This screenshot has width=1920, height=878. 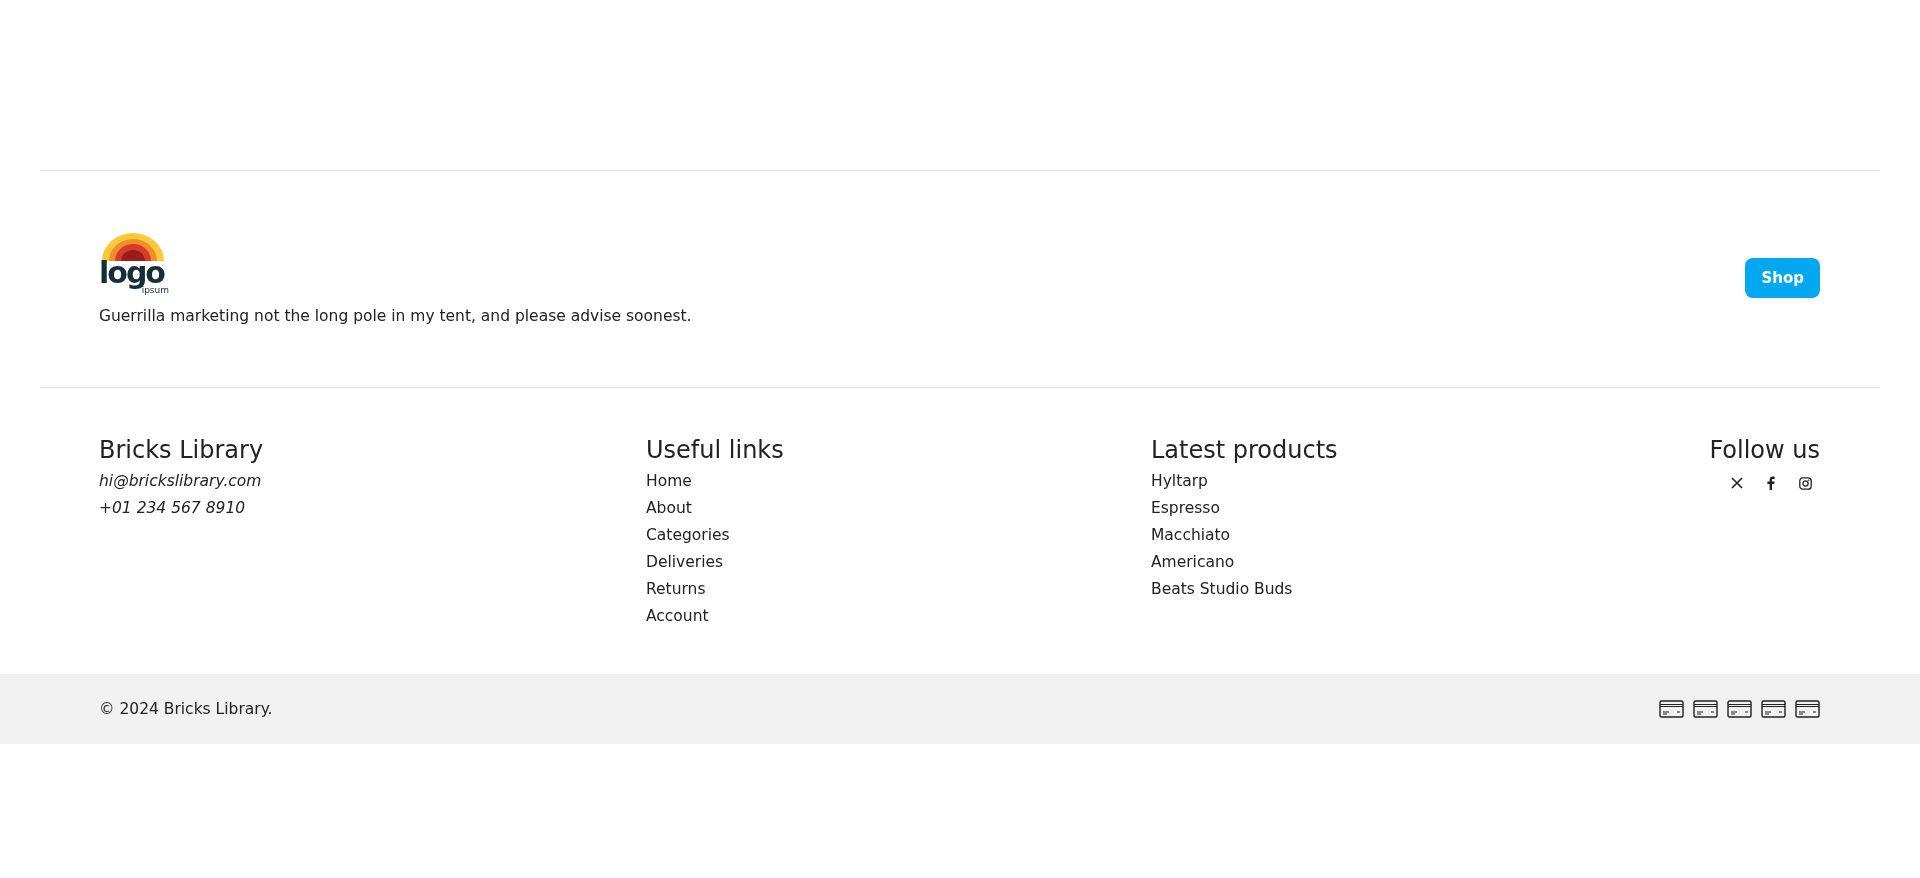 I want to click on footer-link: Deliveries, so click(x=898, y=562).